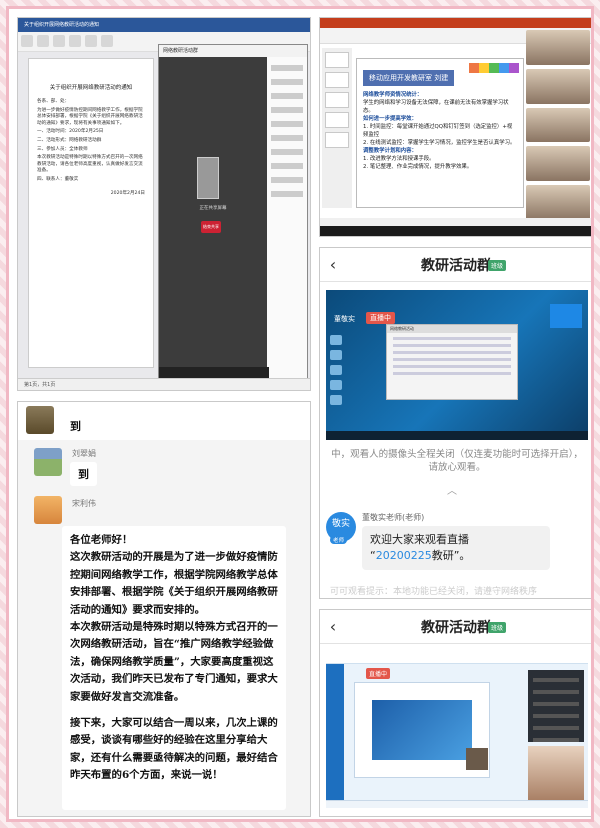 The width and height of the screenshot is (600, 828). Describe the element at coordinates (497, 265) in the screenshot. I see `group-badge: 班级` at that location.